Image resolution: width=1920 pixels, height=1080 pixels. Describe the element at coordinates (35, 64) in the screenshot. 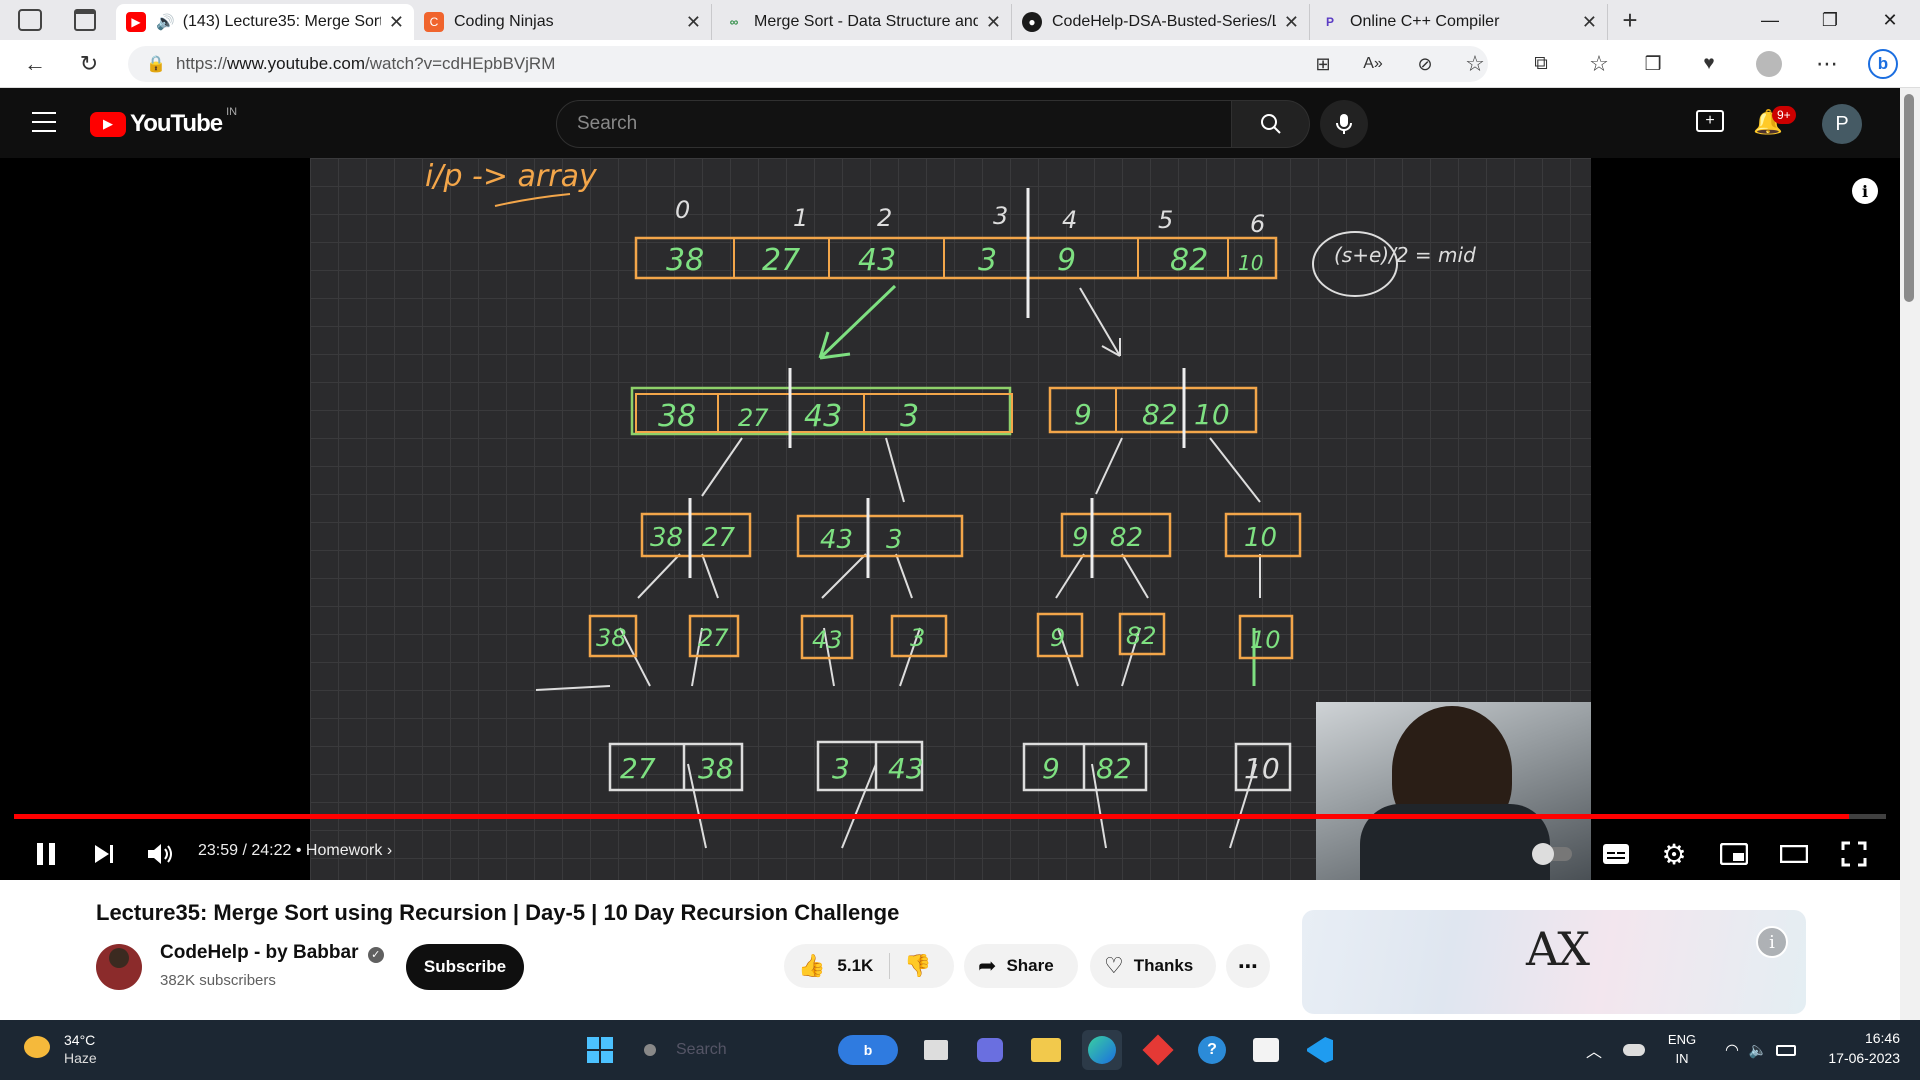

I see `back-button: ←` at that location.